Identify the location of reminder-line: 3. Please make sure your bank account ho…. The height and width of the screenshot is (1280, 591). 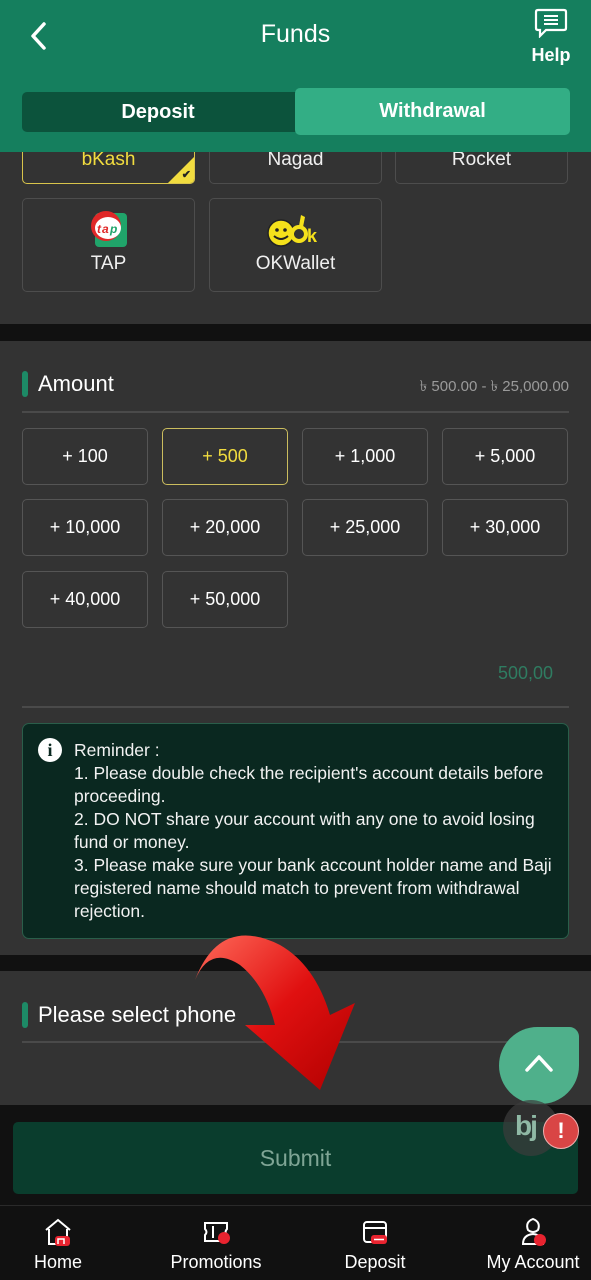
(313, 888).